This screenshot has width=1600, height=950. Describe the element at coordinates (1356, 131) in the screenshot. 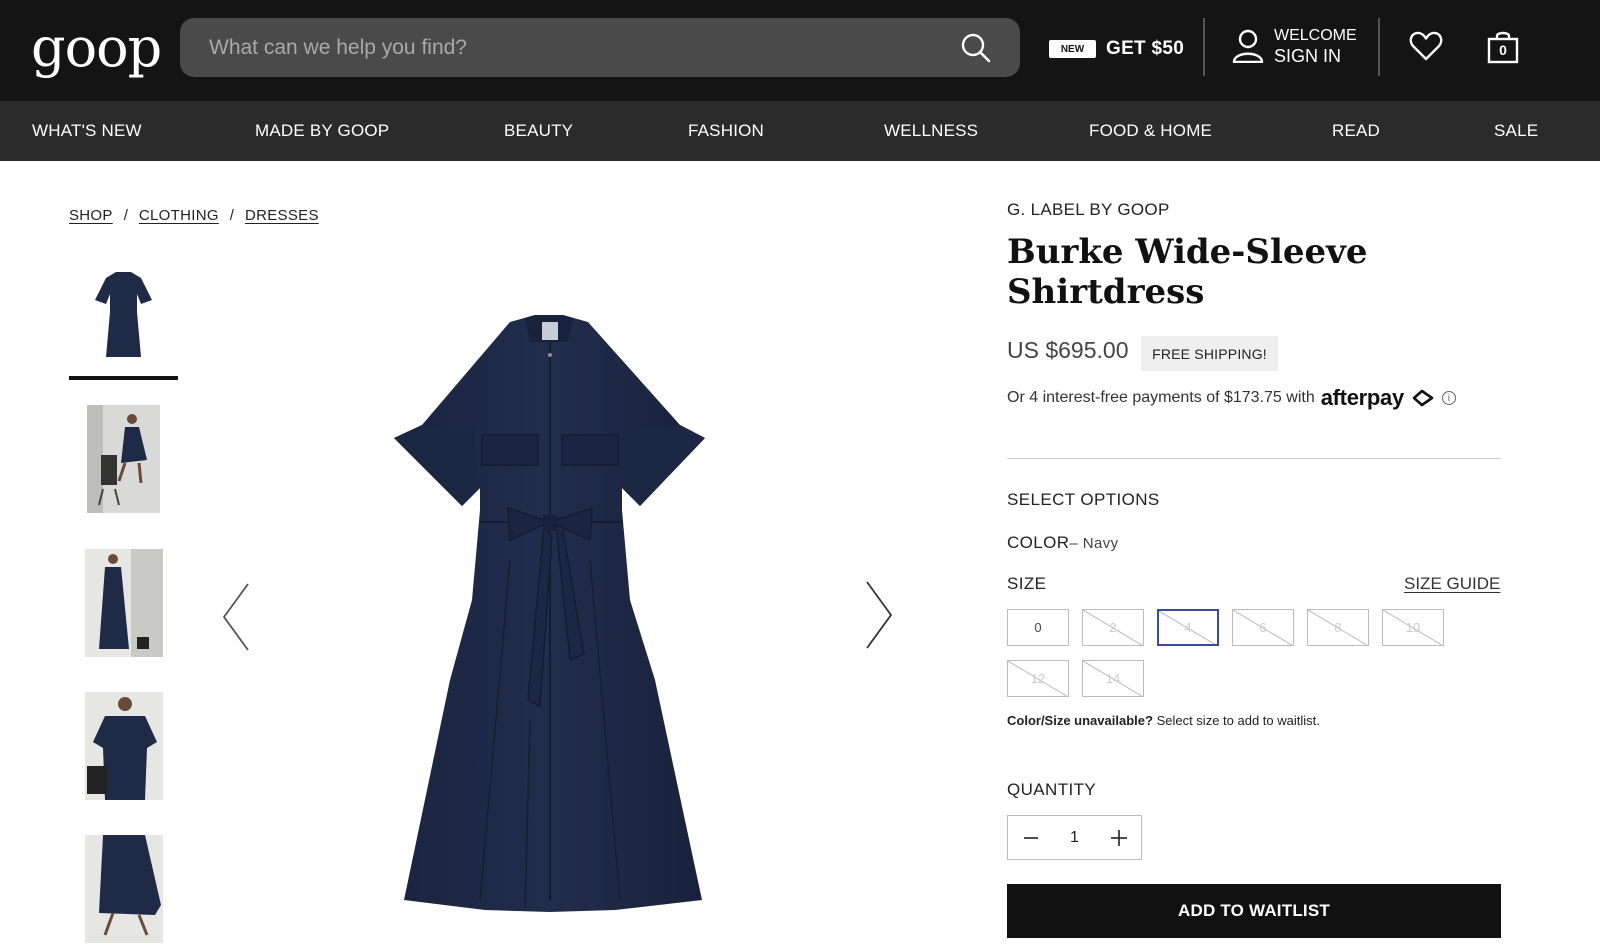

I see `nav-read: READ` at that location.